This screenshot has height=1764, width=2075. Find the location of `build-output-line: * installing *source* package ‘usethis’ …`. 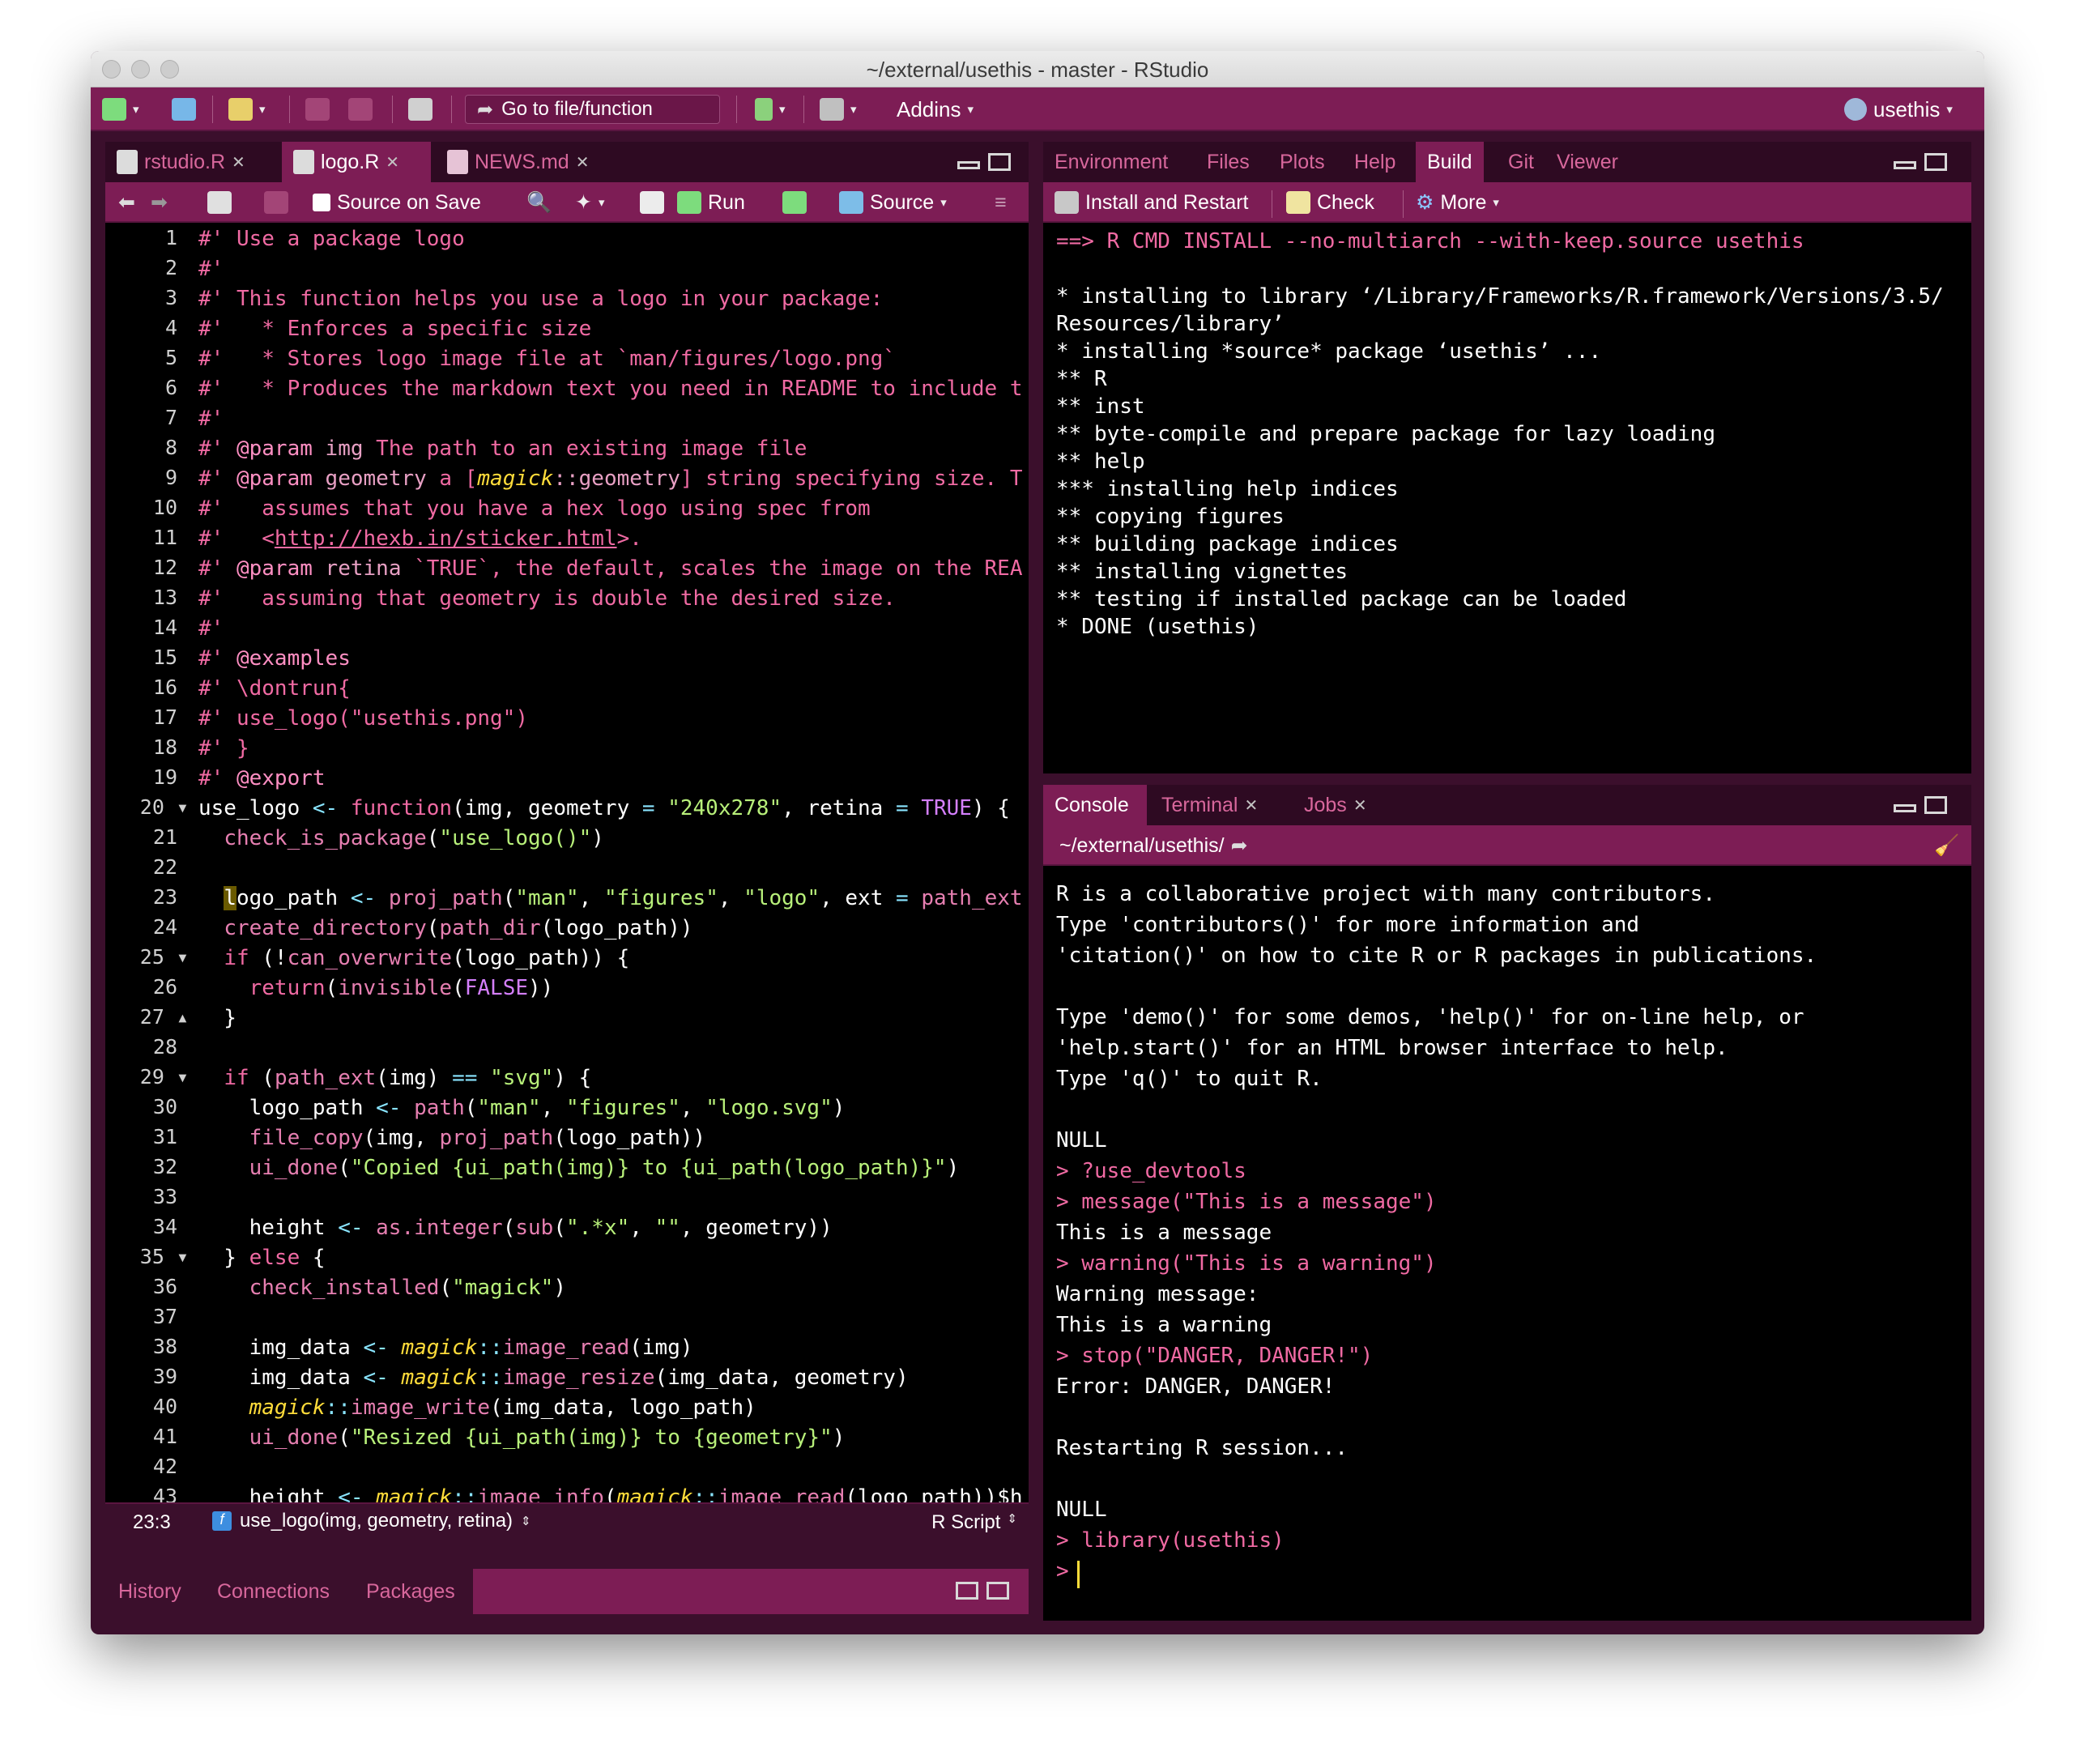

build-output-line: * installing *source* package ‘usethis’ … is located at coordinates (1329, 351).